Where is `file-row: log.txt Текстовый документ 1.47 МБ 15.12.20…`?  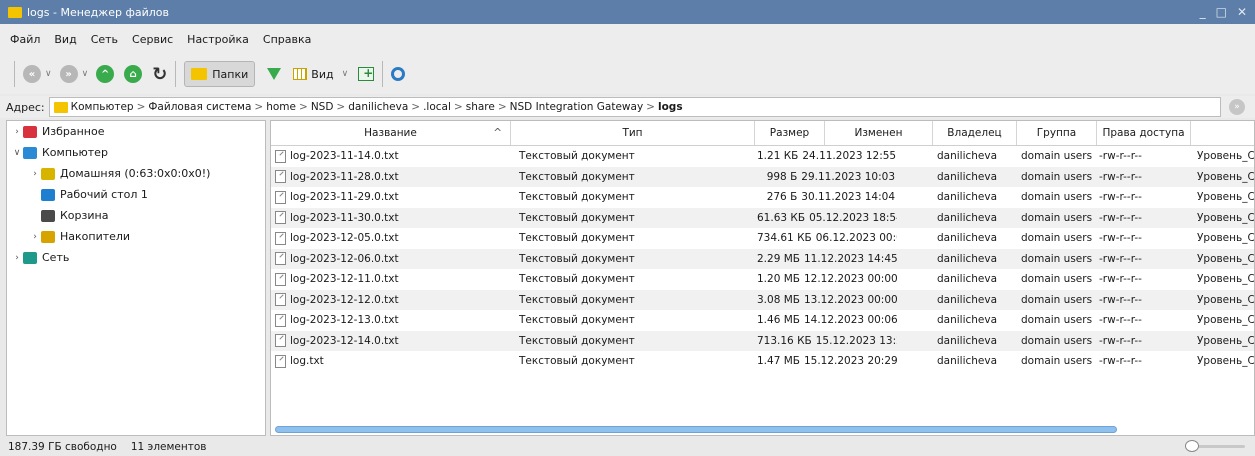 file-row: log.txt Текстовый документ 1.47 МБ 15.12.20… is located at coordinates (763, 361).